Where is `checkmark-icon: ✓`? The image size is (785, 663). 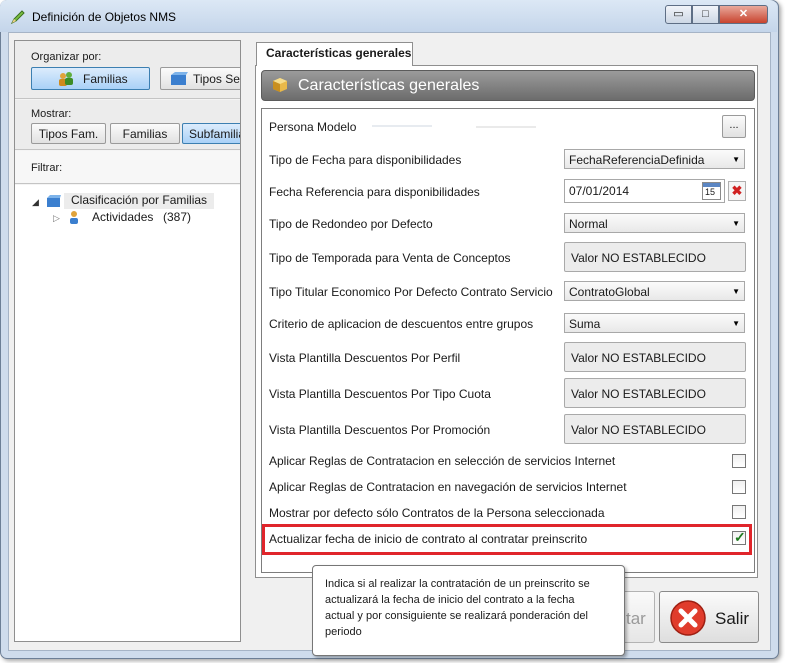 checkmark-icon: ✓ is located at coordinates (740, 537).